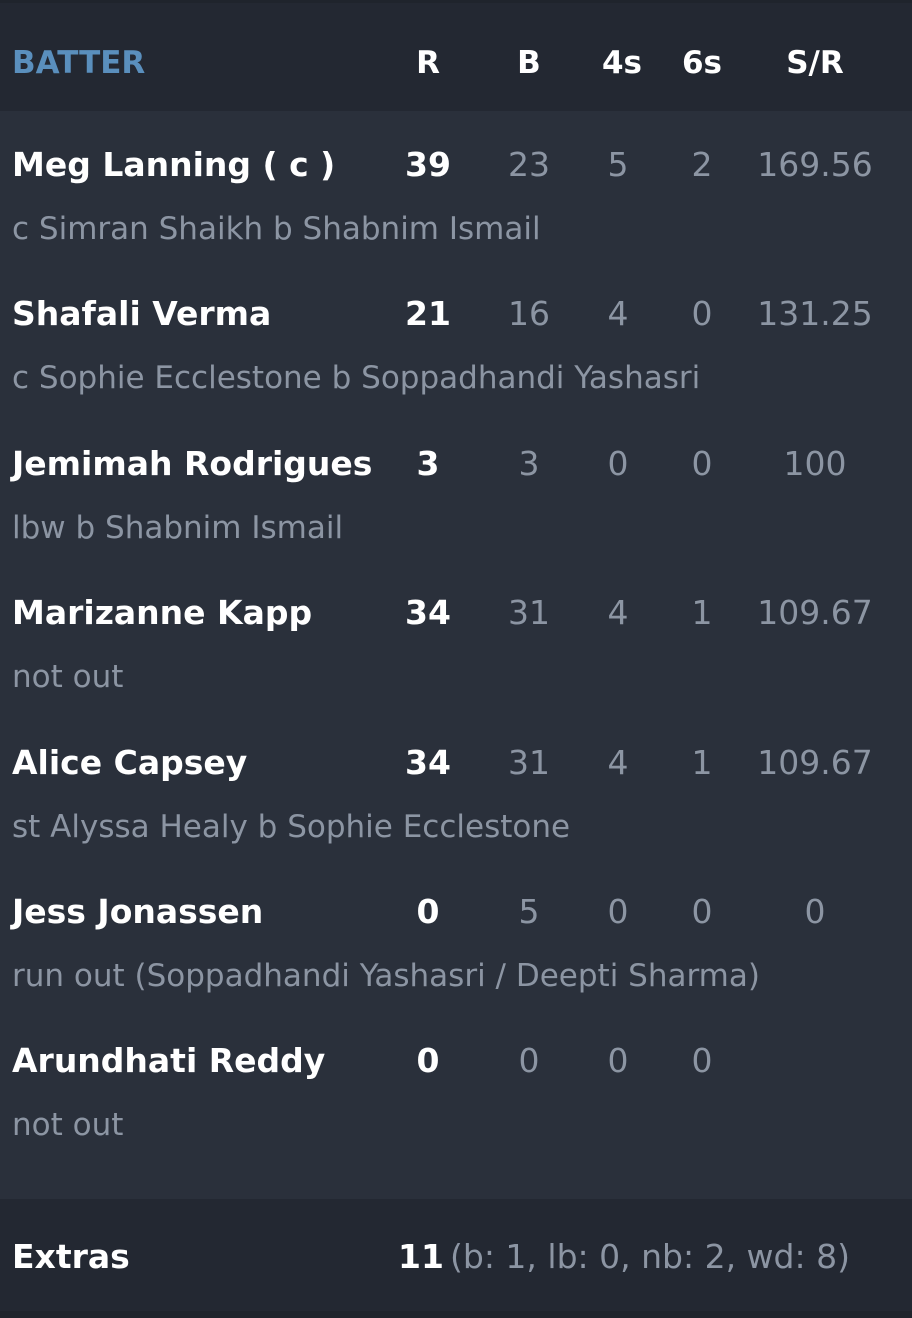 This screenshot has height=1318, width=912. Describe the element at coordinates (815, 911) in the screenshot. I see `batter-strike-rate: 0` at that location.